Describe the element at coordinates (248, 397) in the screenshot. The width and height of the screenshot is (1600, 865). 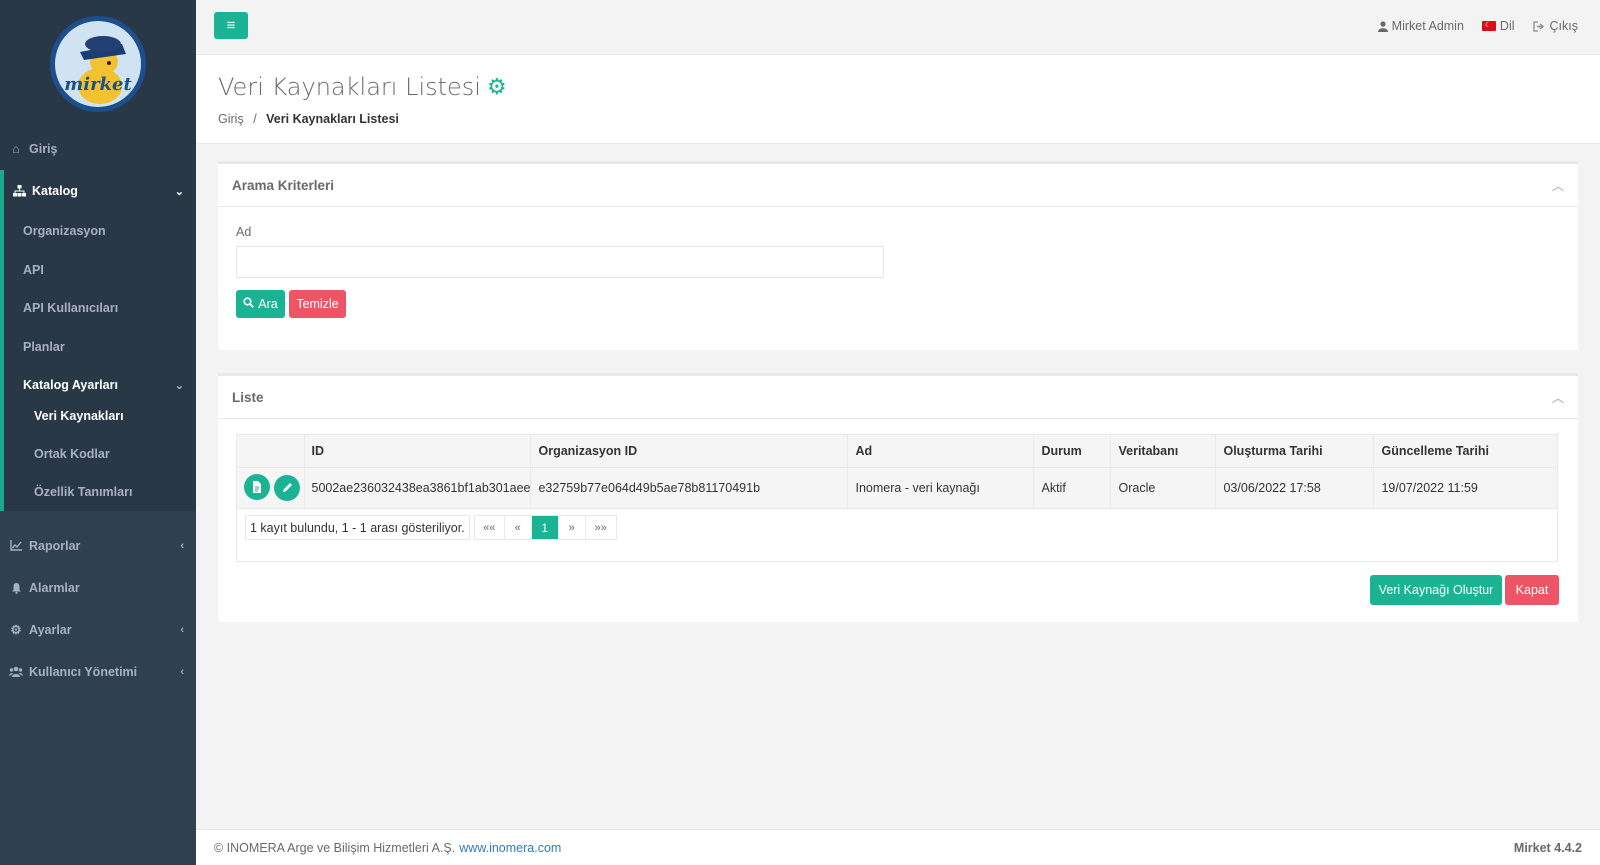
I see `panel-title: Liste` at that location.